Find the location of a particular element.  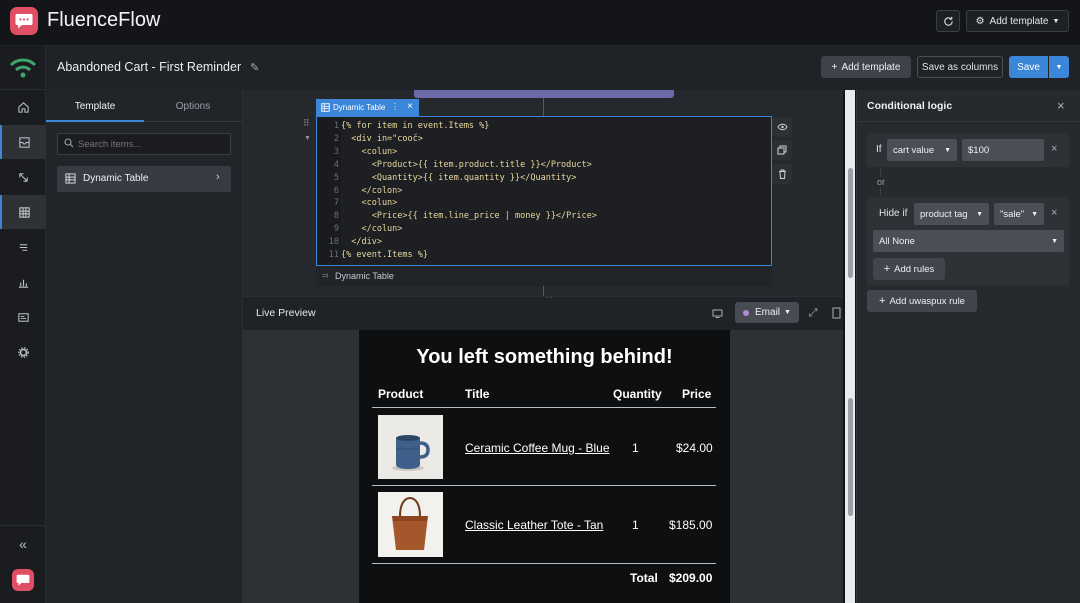

col-quantity: Quantity is located at coordinates (637, 394).